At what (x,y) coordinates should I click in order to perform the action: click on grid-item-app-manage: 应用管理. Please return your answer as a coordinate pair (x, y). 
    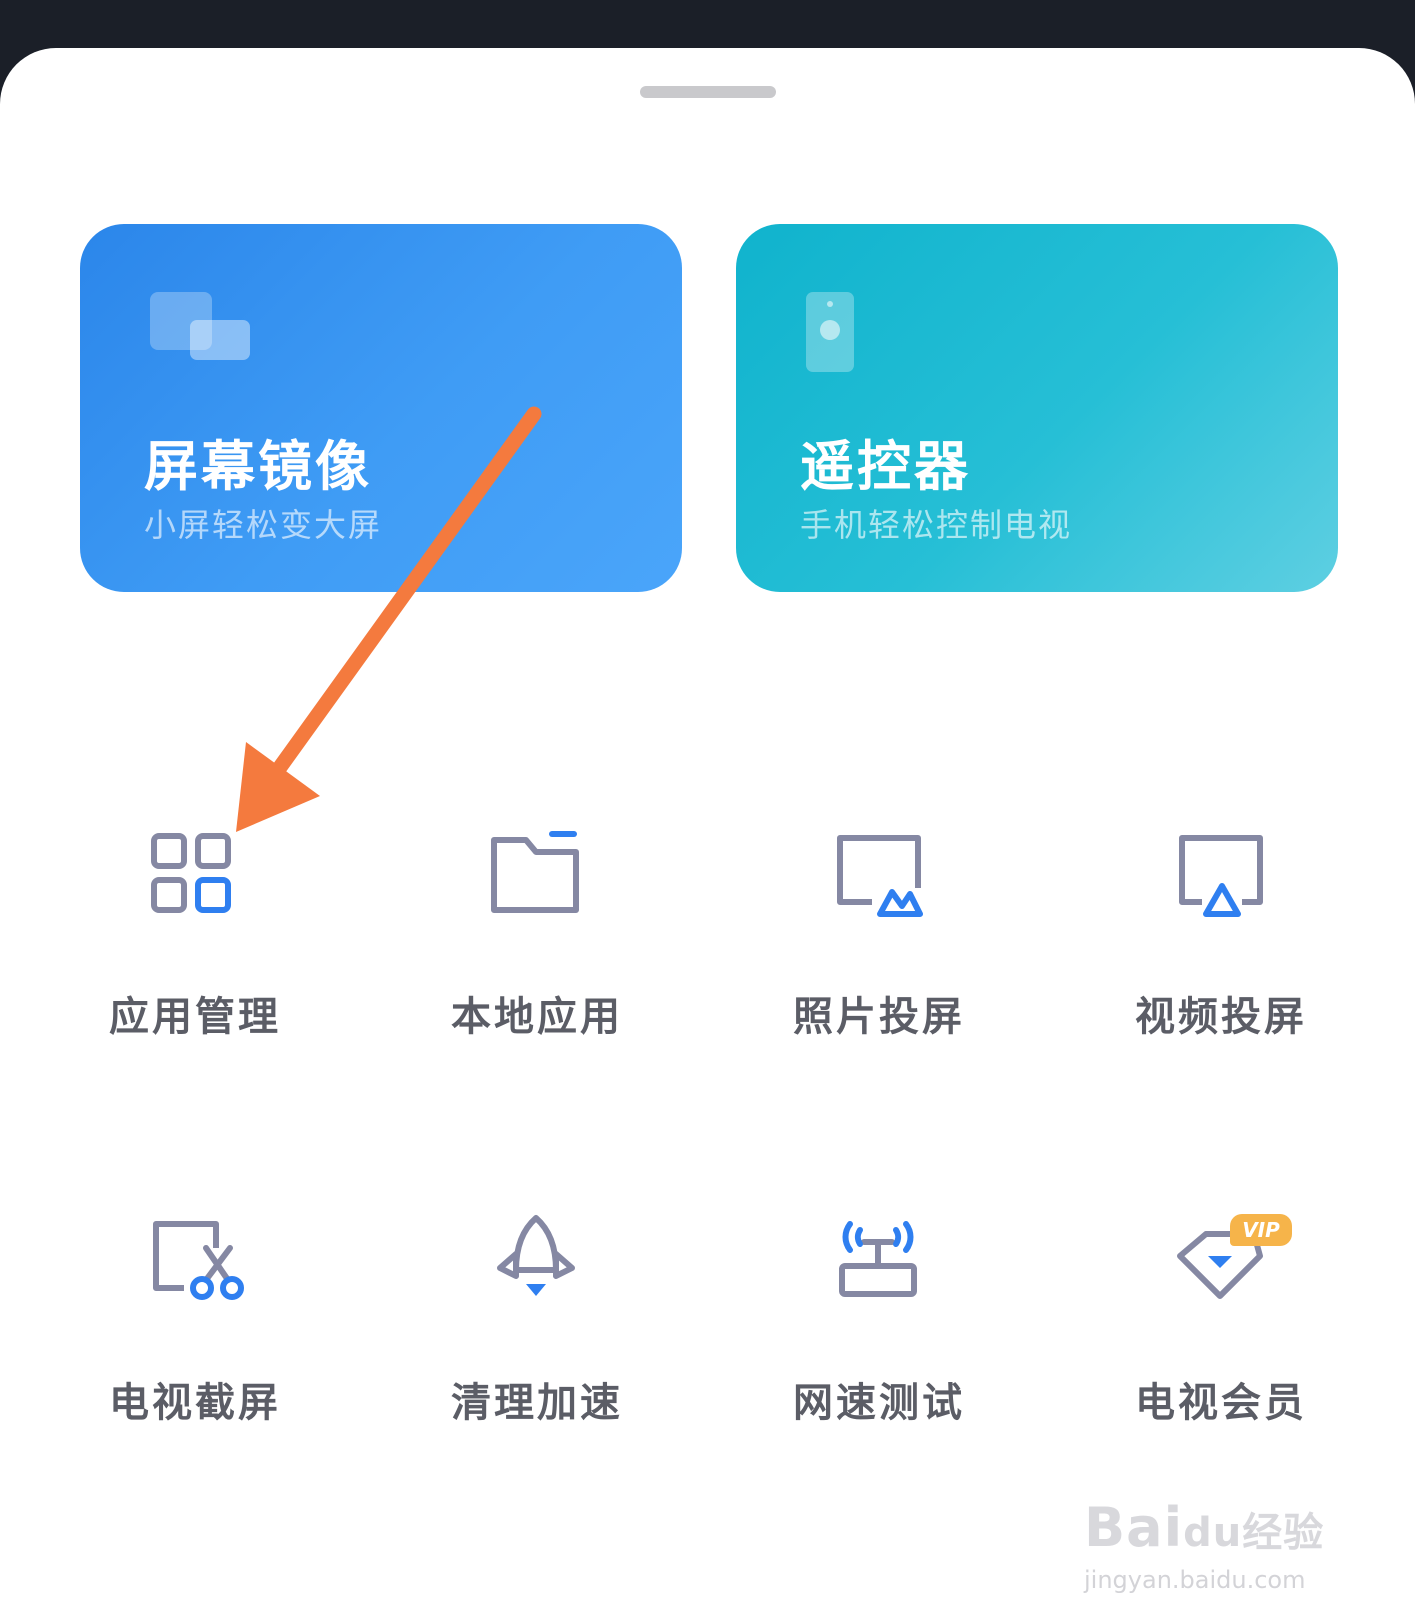
    Looking at the image, I should click on (195, 937).